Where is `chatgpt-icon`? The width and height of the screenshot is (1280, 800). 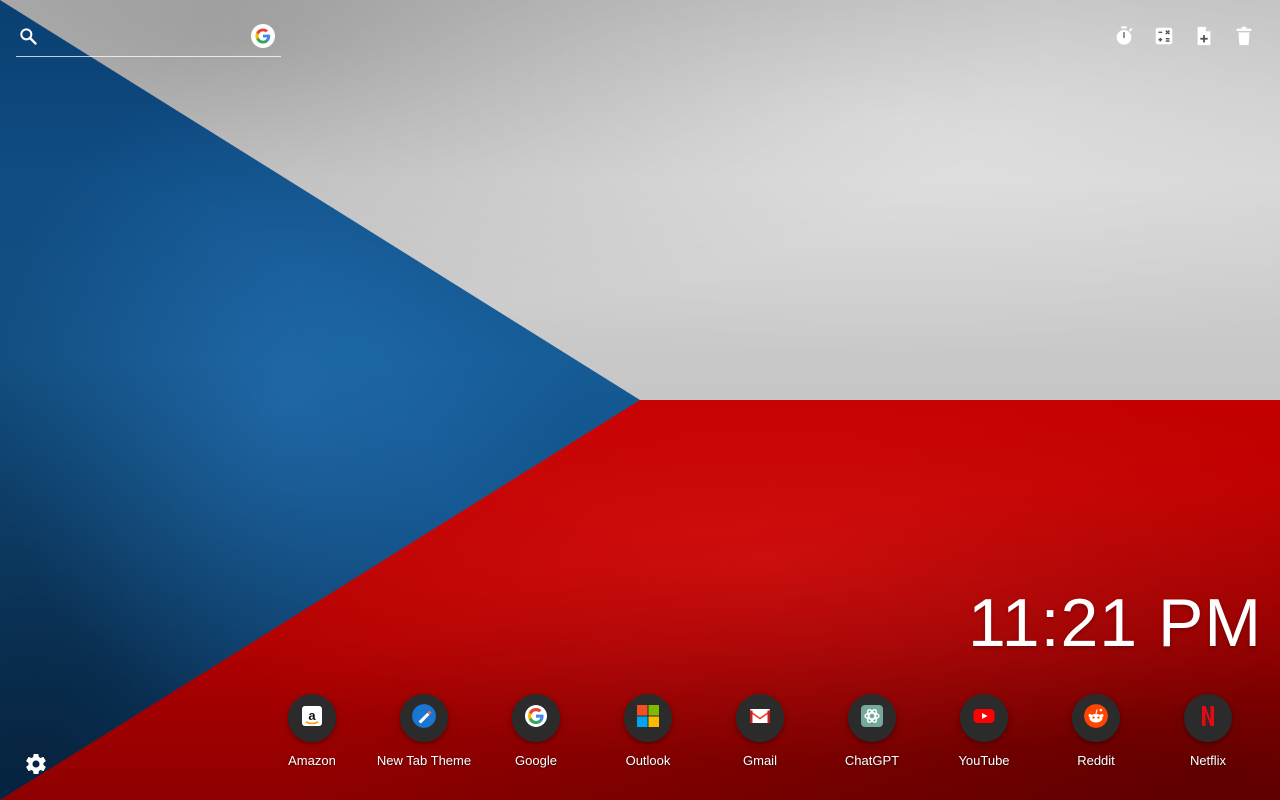
chatgpt-icon is located at coordinates (872, 718).